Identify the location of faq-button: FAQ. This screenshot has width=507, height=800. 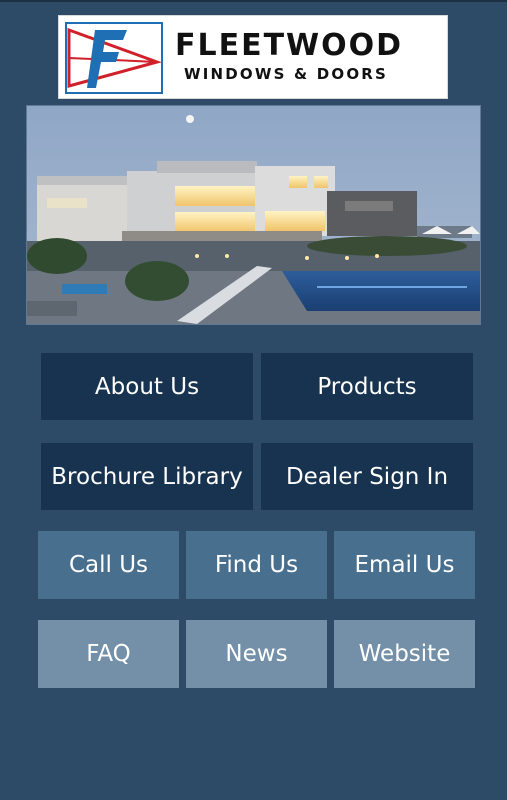
(108, 654).